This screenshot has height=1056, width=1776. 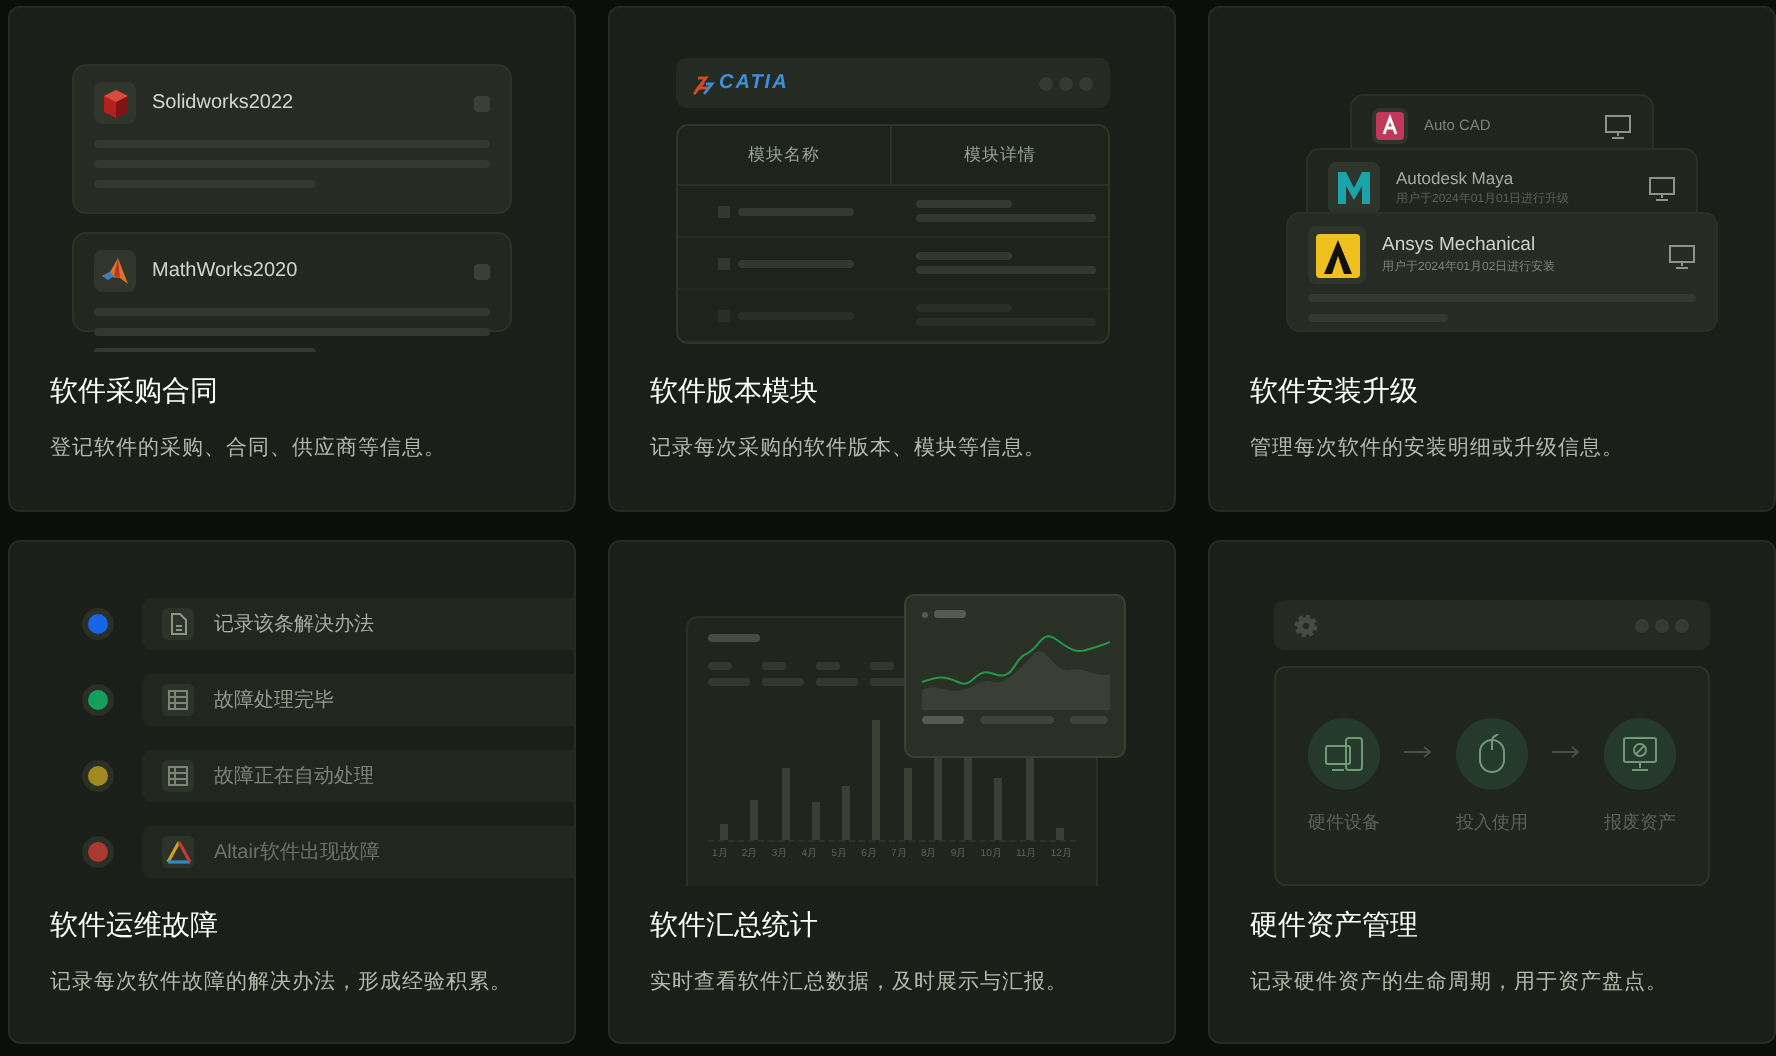 I want to click on column-header: 模块详情, so click(x=999, y=155).